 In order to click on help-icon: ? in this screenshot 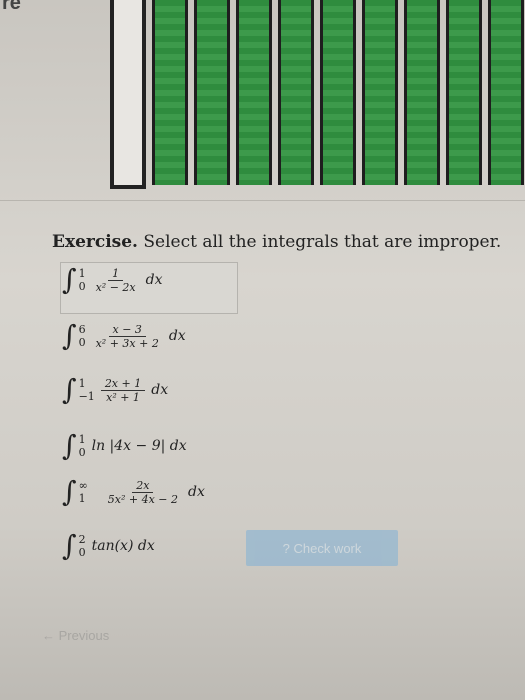, I will do `click(286, 548)`.